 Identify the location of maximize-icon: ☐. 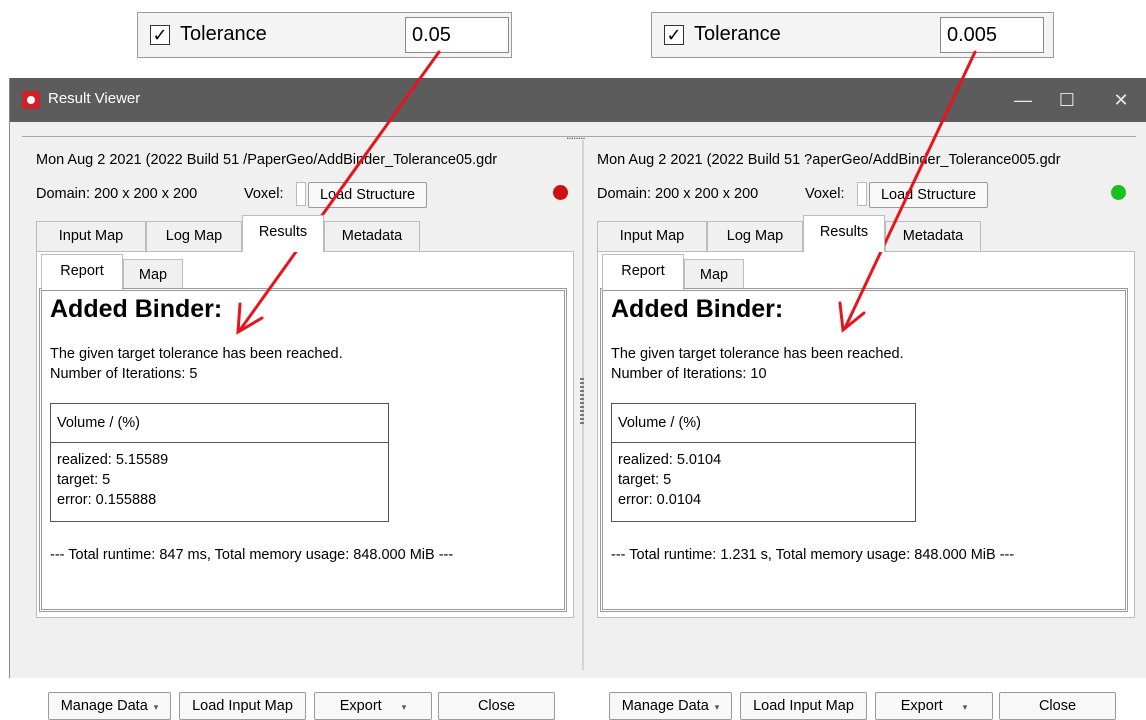
(1067, 100).